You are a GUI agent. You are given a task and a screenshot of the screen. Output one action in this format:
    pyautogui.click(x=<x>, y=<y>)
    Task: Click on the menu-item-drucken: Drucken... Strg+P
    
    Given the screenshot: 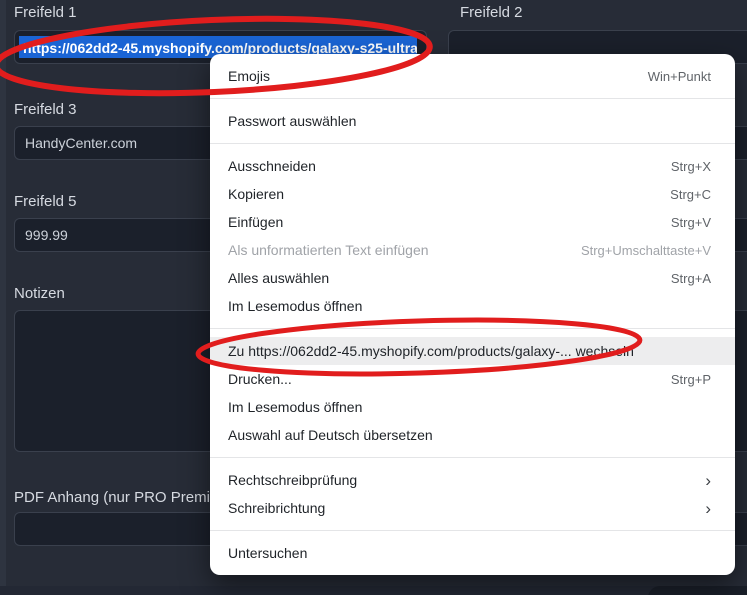 What is the action you would take?
    pyautogui.click(x=472, y=379)
    